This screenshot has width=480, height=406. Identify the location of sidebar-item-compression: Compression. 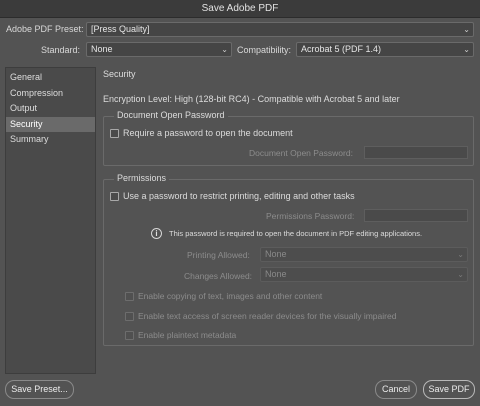
(50, 94).